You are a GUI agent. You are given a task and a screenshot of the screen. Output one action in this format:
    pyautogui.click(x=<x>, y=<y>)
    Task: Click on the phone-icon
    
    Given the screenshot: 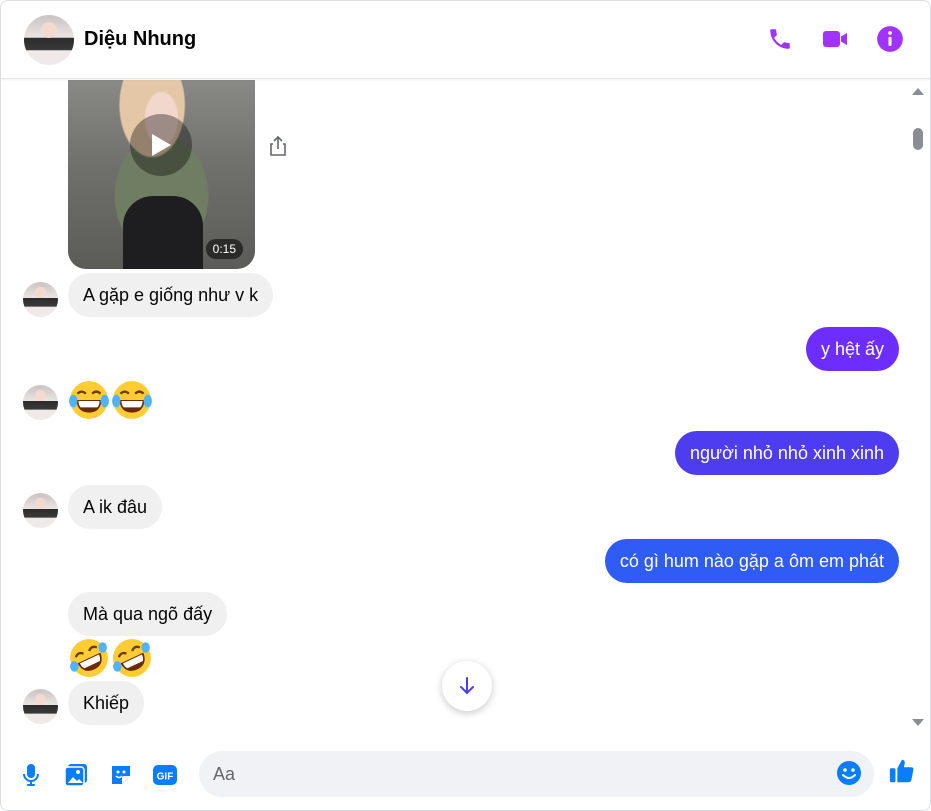 What is the action you would take?
    pyautogui.click(x=780, y=39)
    